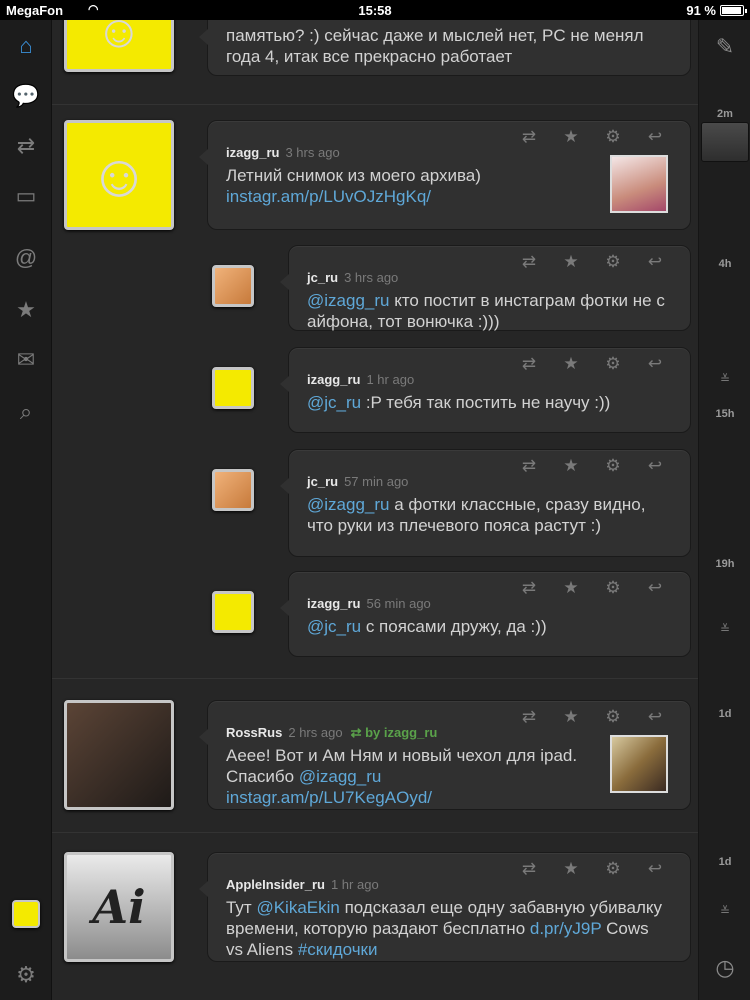  Describe the element at coordinates (26, 310) in the screenshot. I see `favorites-icon: ★` at that location.